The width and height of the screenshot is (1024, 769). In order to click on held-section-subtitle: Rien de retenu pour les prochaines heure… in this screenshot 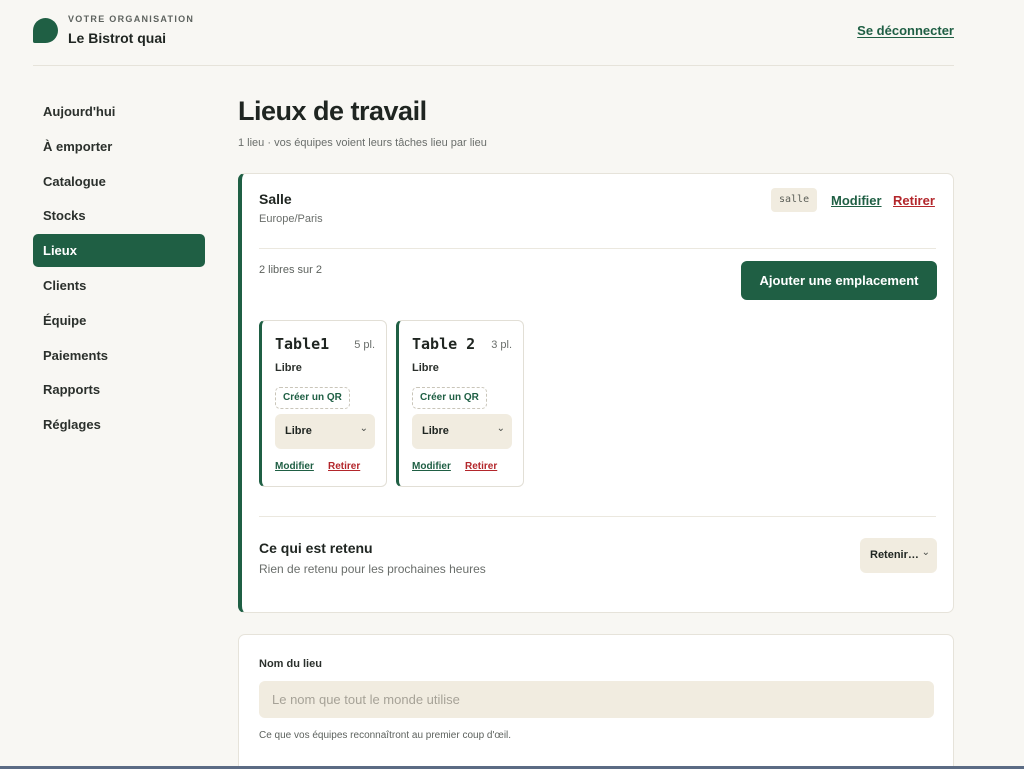, I will do `click(372, 569)`.